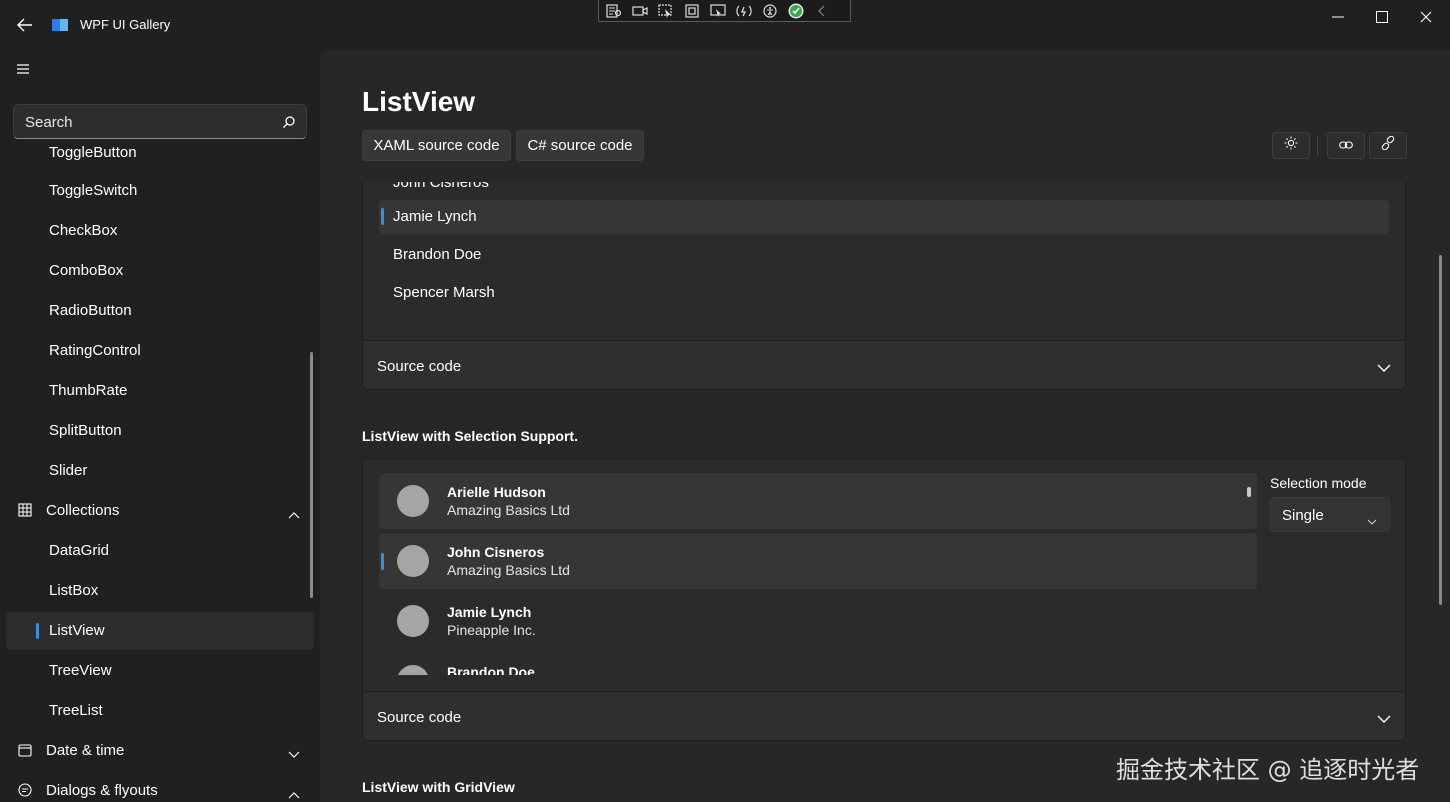 This screenshot has height=802, width=1450. Describe the element at coordinates (1382, 17) in the screenshot. I see `maximize-icon` at that location.